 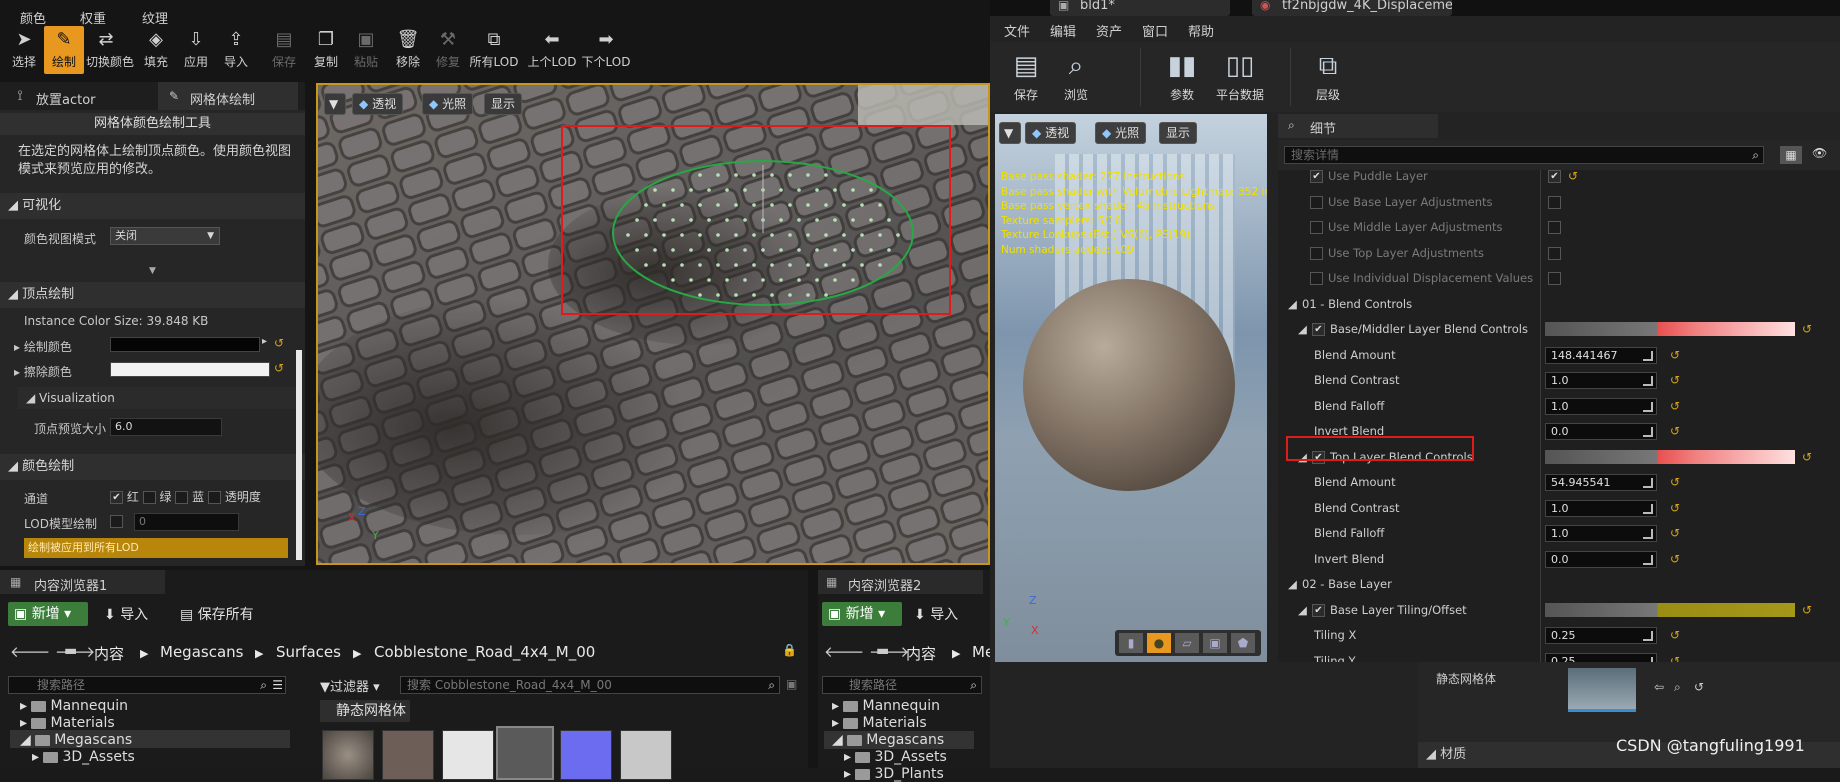 I want to click on add-new-button-2: ▣ 新增 ▾, so click(x=862, y=614).